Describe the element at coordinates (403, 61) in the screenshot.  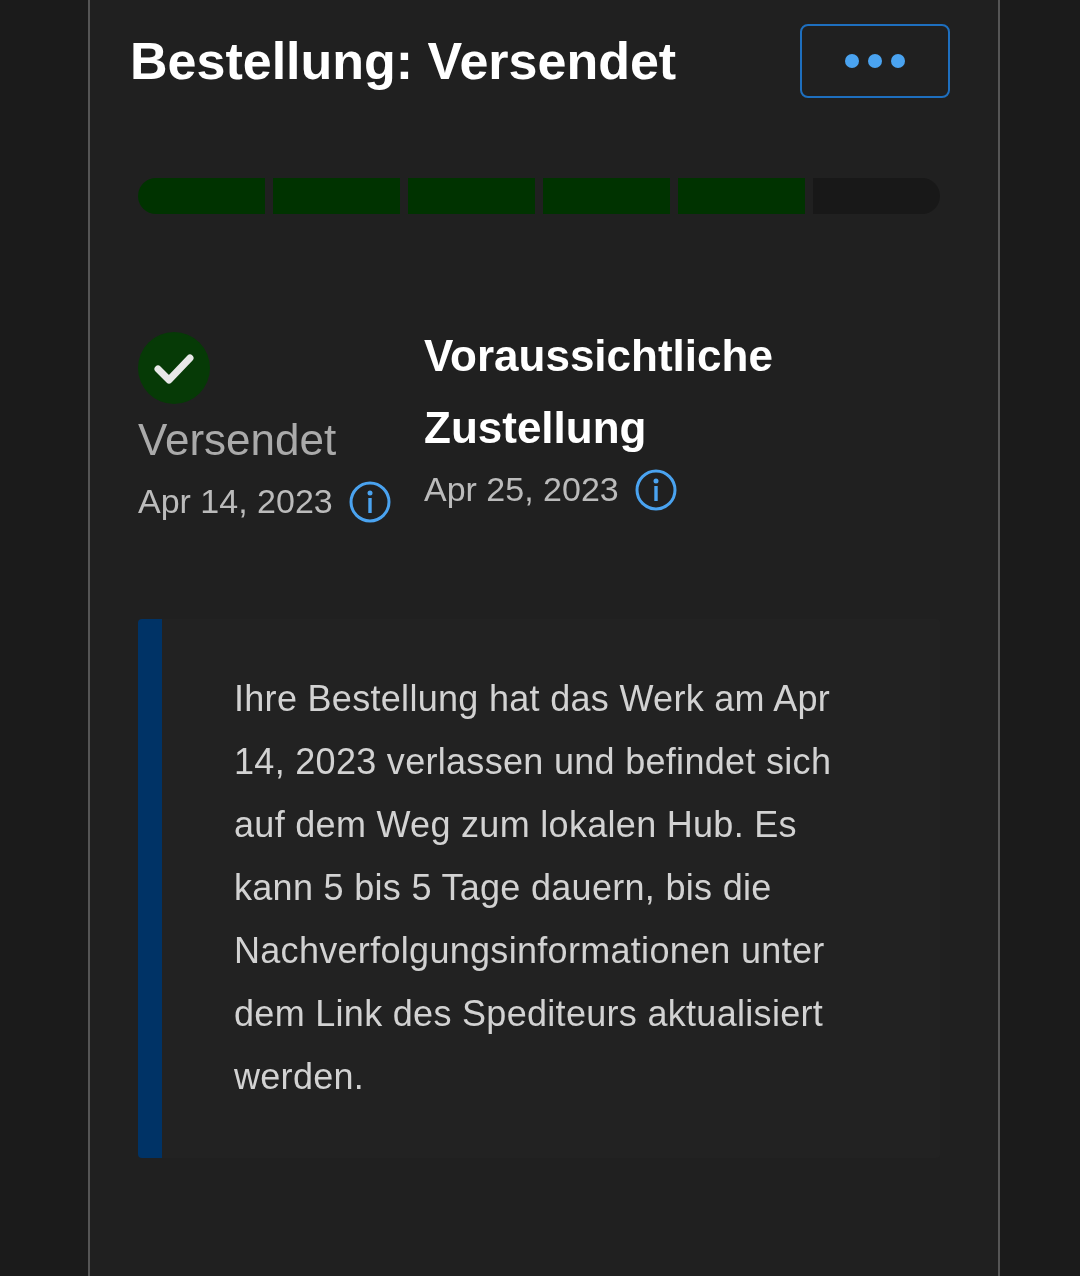
I see `page-title: Bestellung: Versendet` at that location.